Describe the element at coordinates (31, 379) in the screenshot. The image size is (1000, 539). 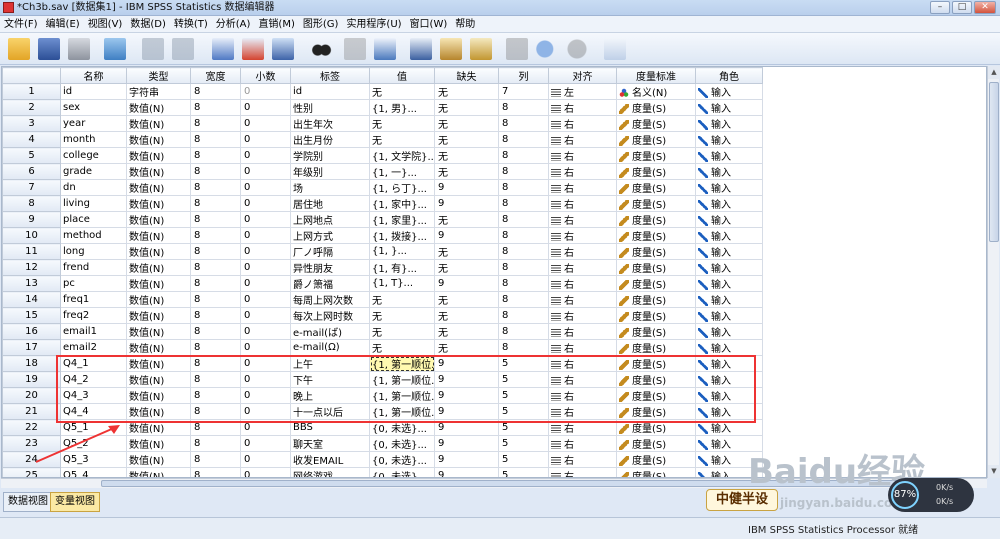
I see `row-number: 19` at that location.